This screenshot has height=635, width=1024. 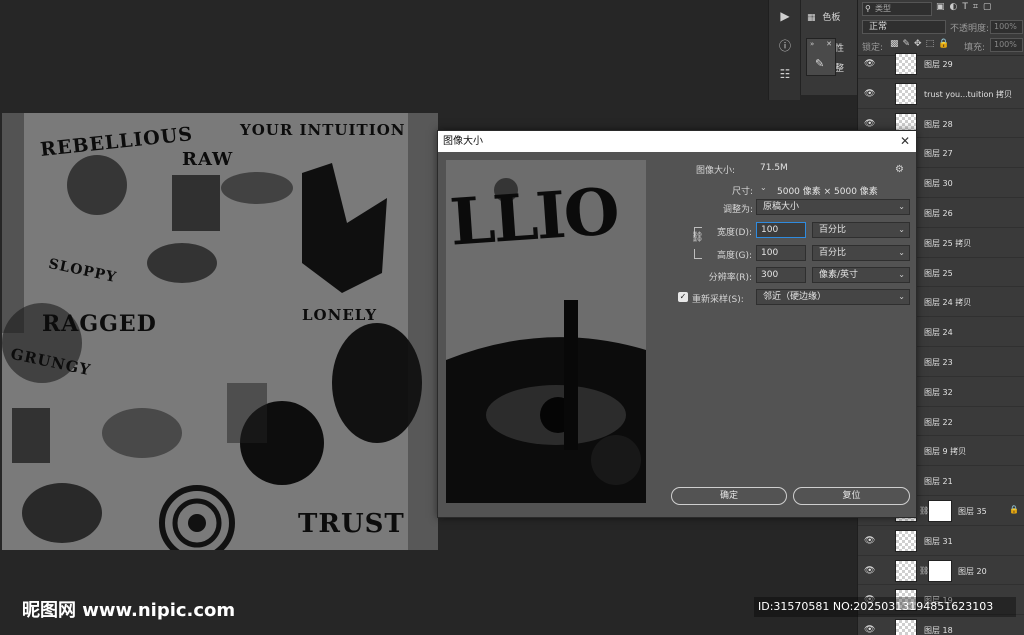 I want to click on height-unit-select: 百分比 ⌄, so click(x=861, y=253).